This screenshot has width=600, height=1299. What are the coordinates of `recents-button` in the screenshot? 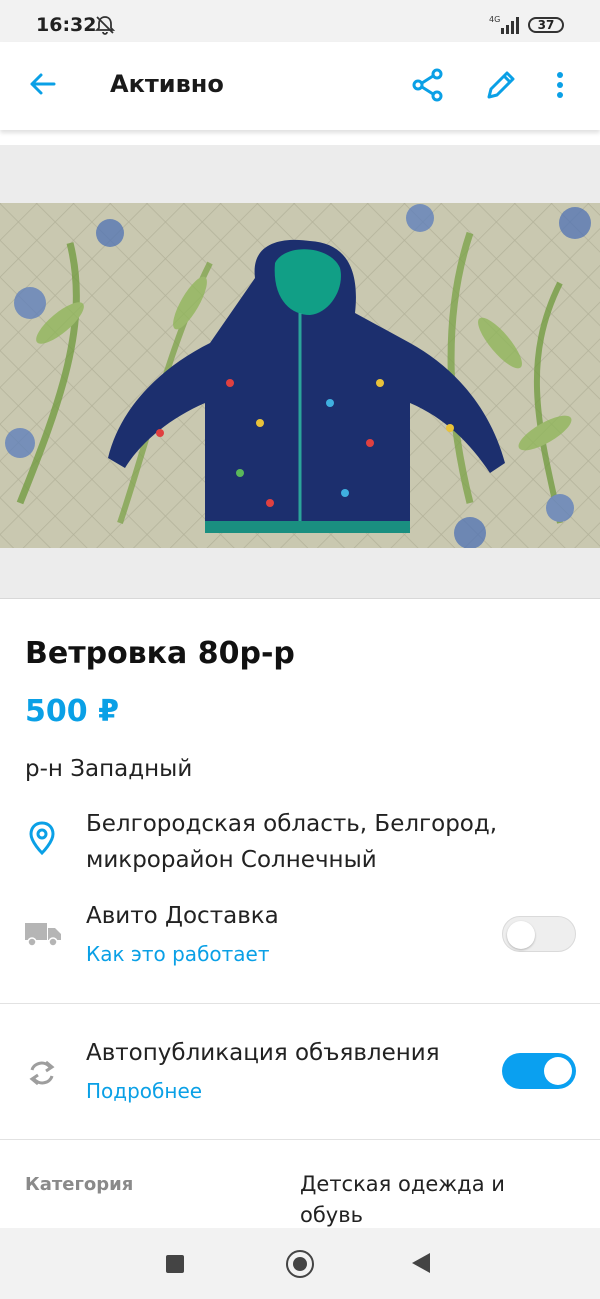 It's located at (175, 1264).